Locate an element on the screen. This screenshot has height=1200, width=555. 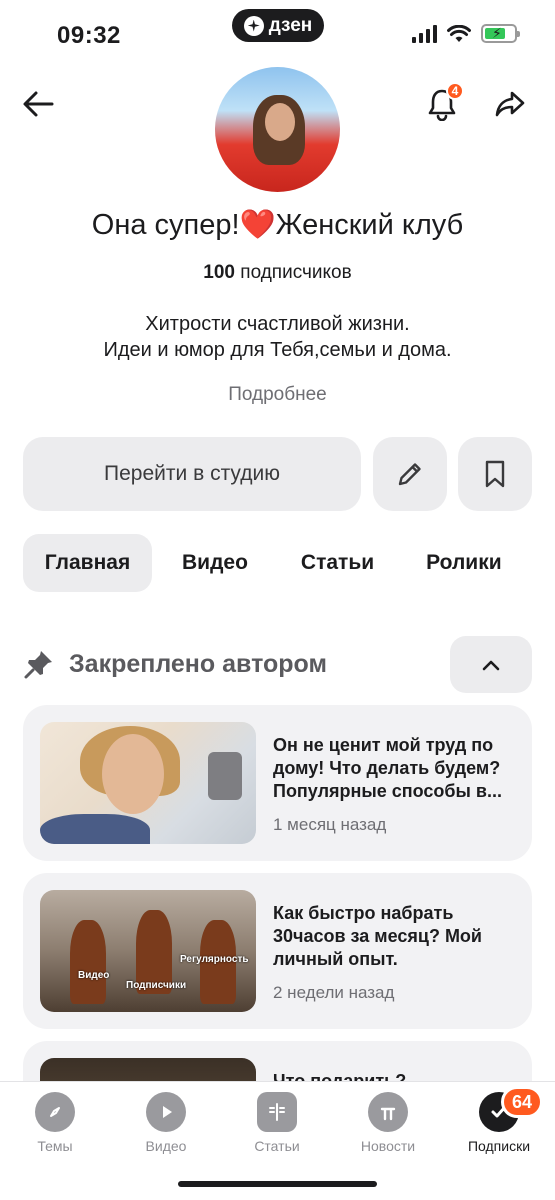
pinned-title: Закреплено автором is located at coordinates (198, 663).